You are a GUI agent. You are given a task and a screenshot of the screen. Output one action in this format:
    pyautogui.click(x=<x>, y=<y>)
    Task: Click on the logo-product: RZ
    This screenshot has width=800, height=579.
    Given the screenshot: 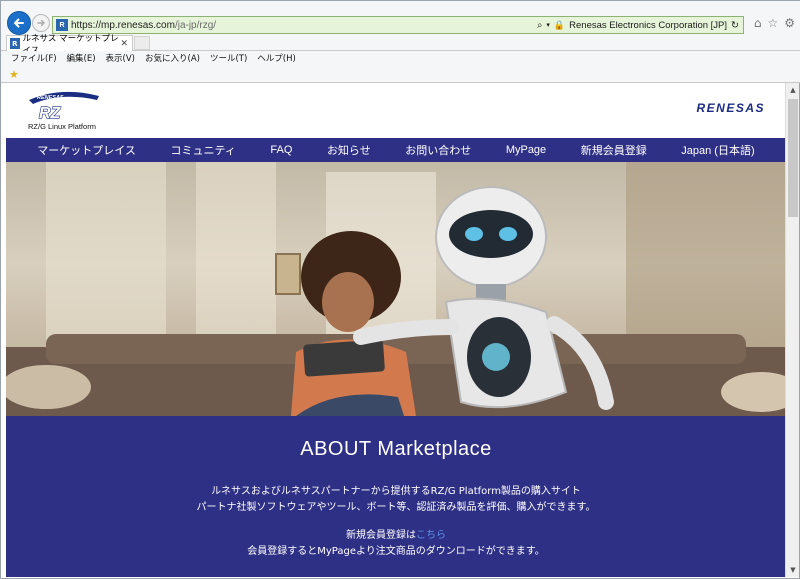 What is the action you would take?
    pyautogui.click(x=50, y=112)
    